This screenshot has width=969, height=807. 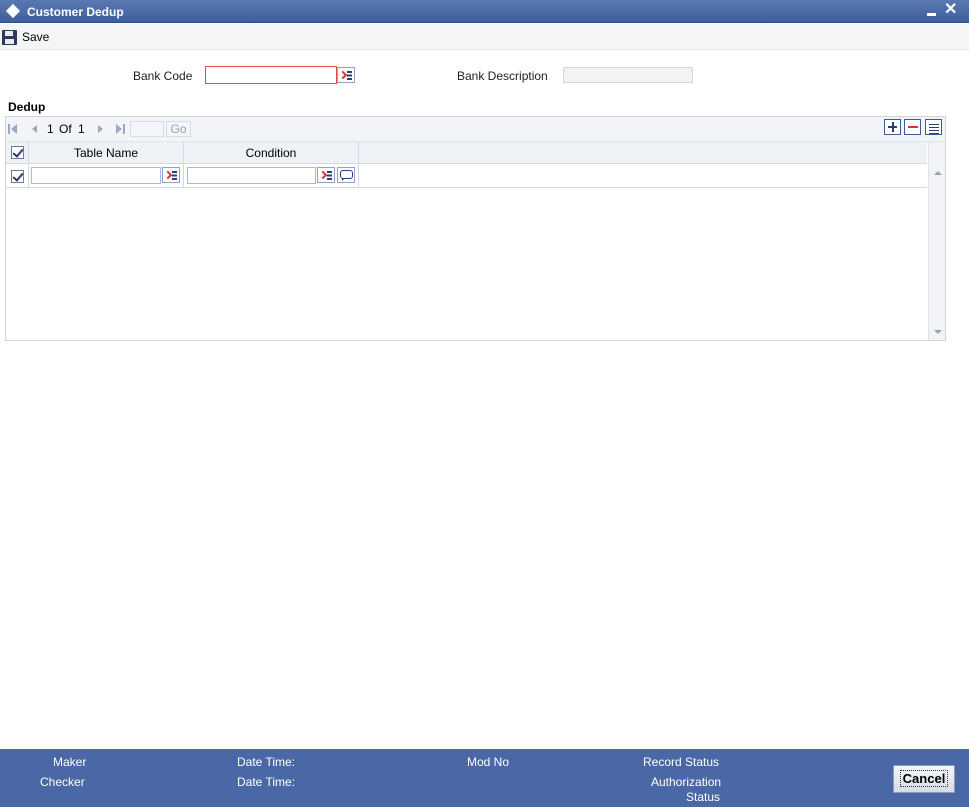 I want to click on previous-page-icon, so click(x=34, y=129).